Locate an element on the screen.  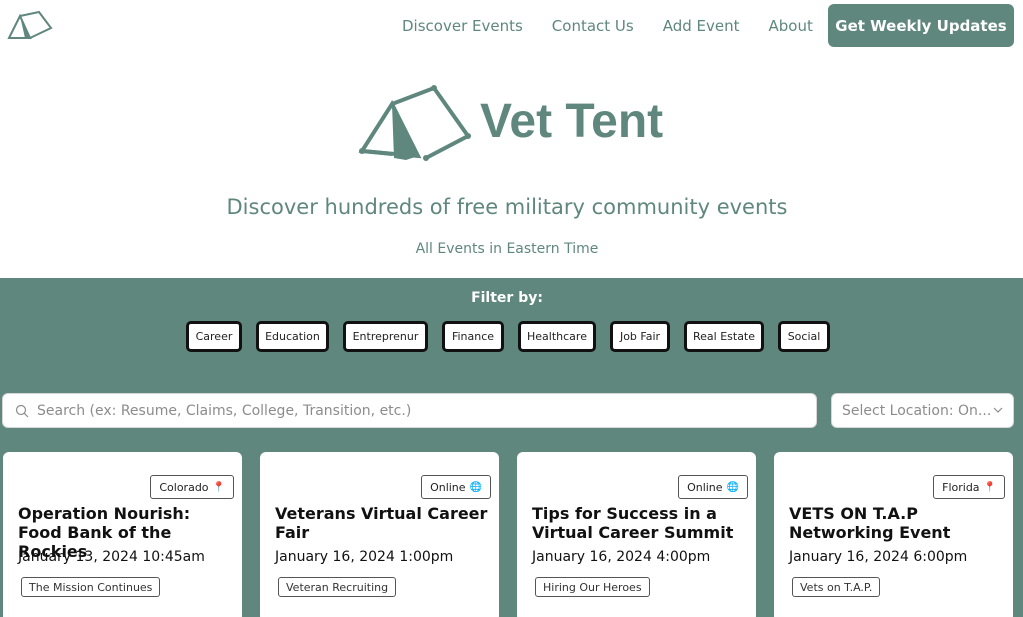
filter-chip-entreprenur: Entreprenur is located at coordinates (385, 336).